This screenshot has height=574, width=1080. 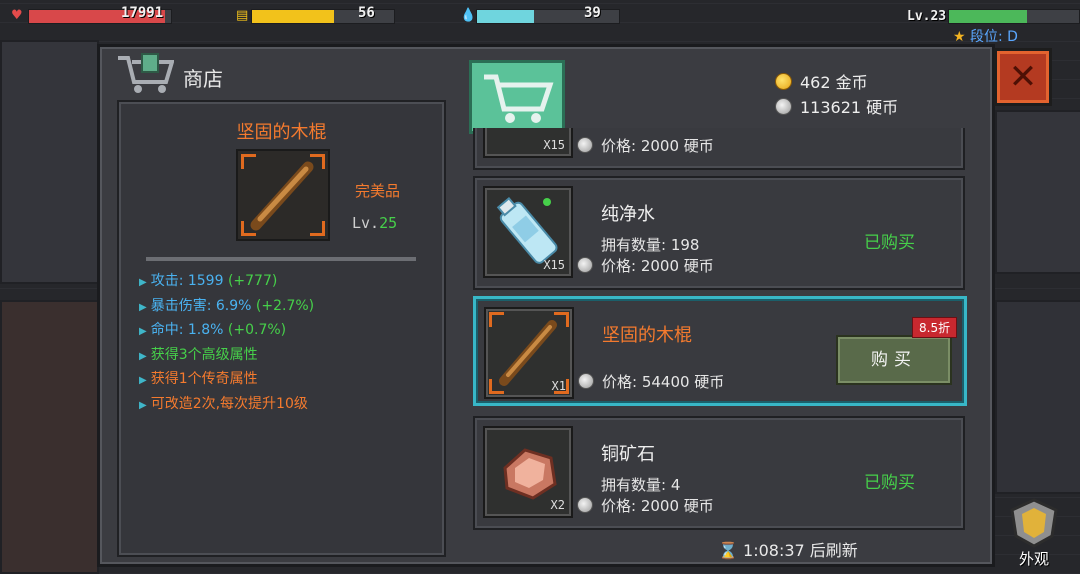 What do you see at coordinates (628, 214) in the screenshot?
I see `item-name: 纯净水` at bounding box center [628, 214].